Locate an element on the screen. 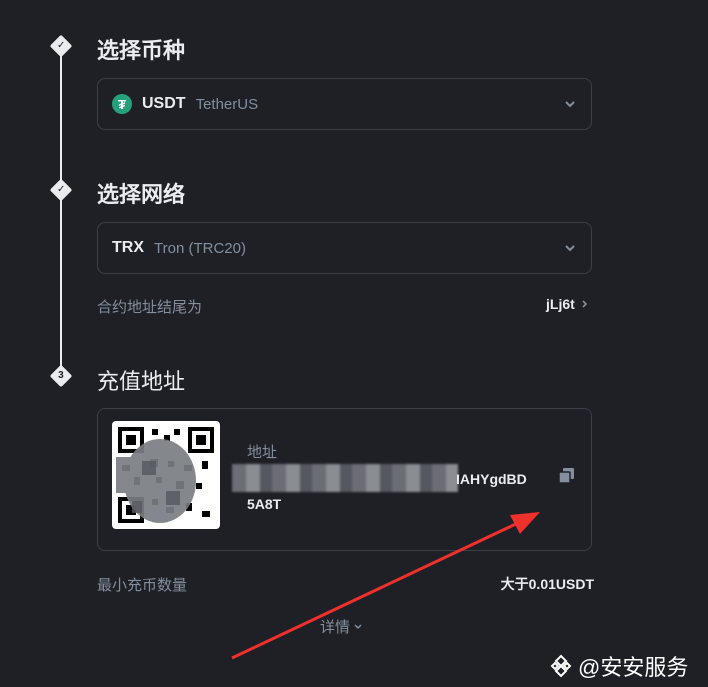 The width and height of the screenshot is (708, 687). binance-logo-icon is located at coordinates (561, 666).